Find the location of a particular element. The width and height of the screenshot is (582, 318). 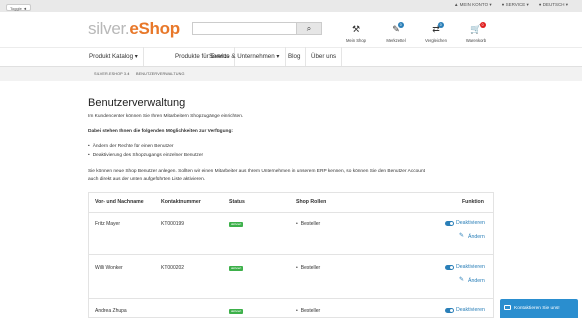

breadcrumb-home: SILVER.ESHOP 3.4 is located at coordinates (111, 74).